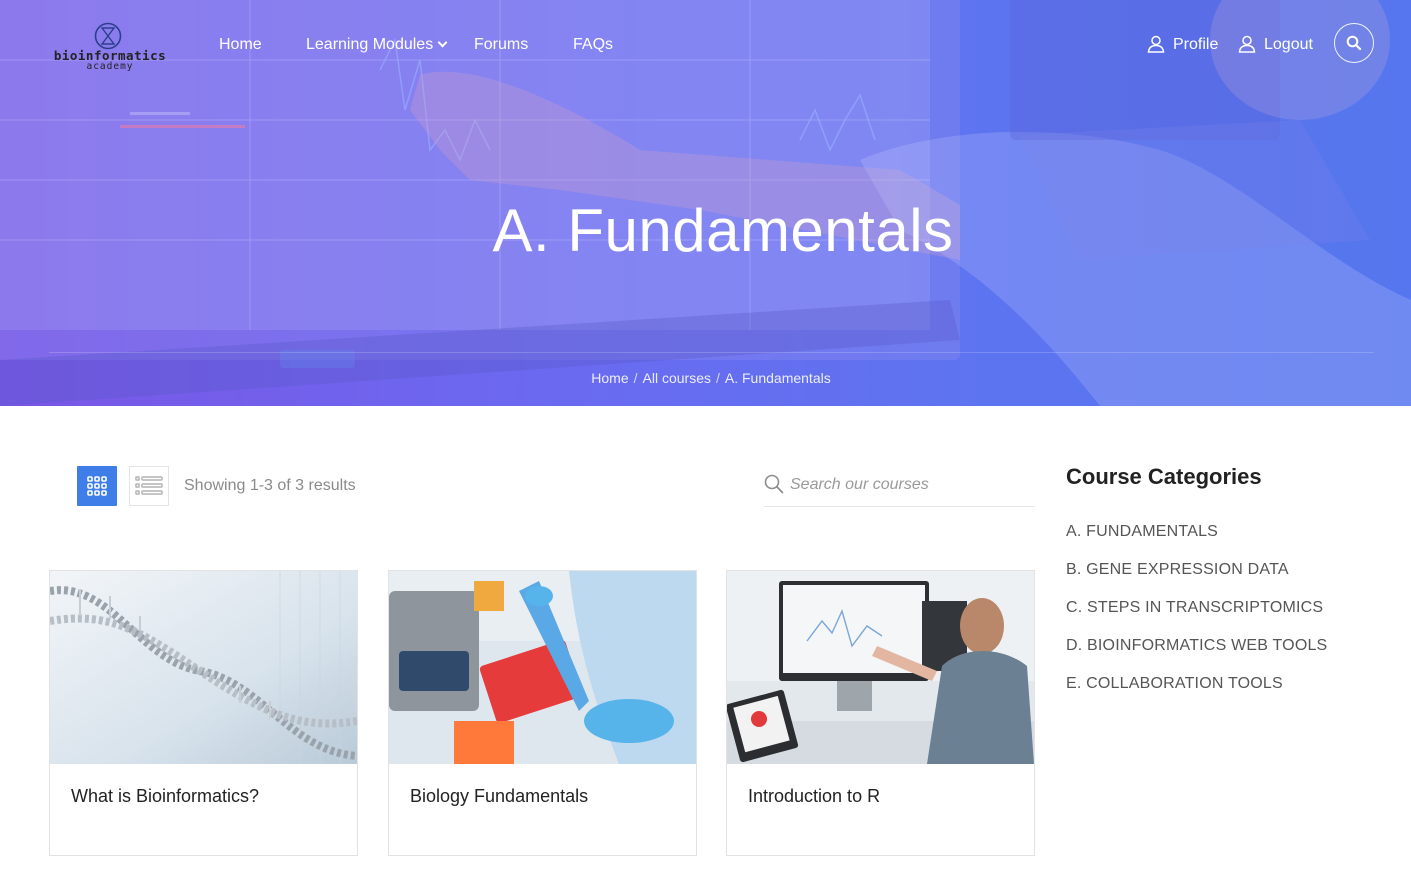 This screenshot has height=884, width=1411. What do you see at coordinates (1194, 608) in the screenshot?
I see `category-link: C. STEPS IN TRANSCRIPTOMICS` at bounding box center [1194, 608].